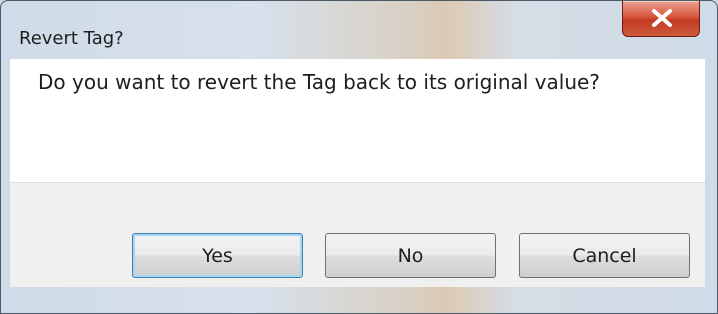  I want to click on cancel-button: Cancel, so click(604, 255).